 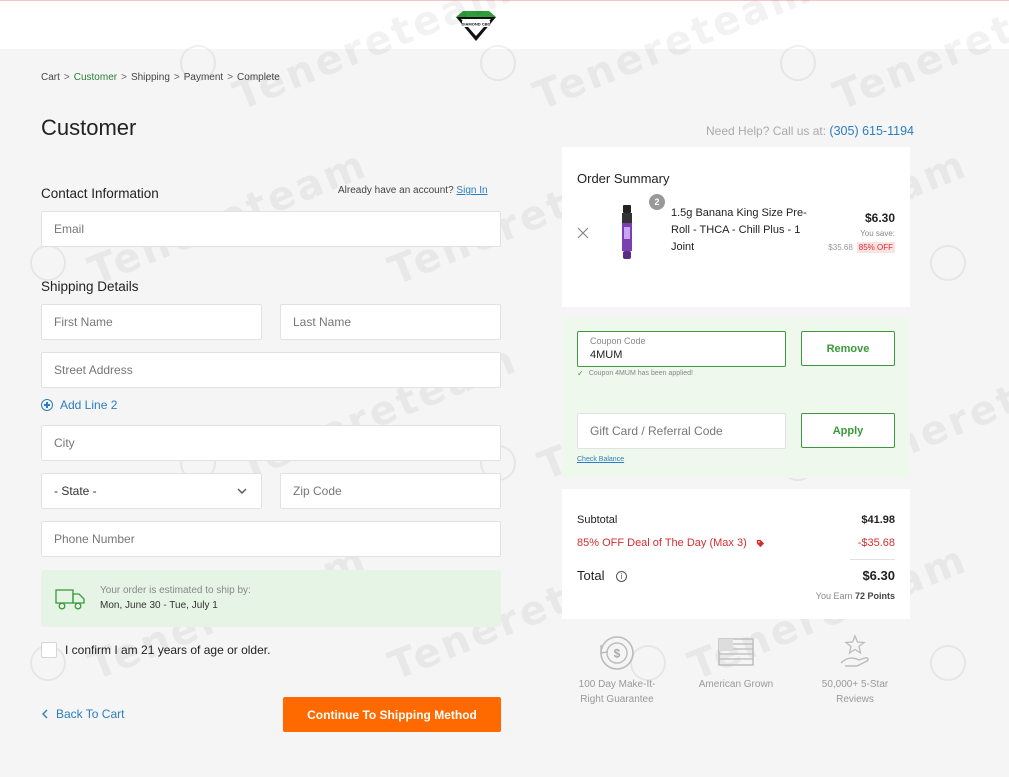 What do you see at coordinates (848, 430) in the screenshot?
I see `apply-gift-button: Apply` at bounding box center [848, 430].